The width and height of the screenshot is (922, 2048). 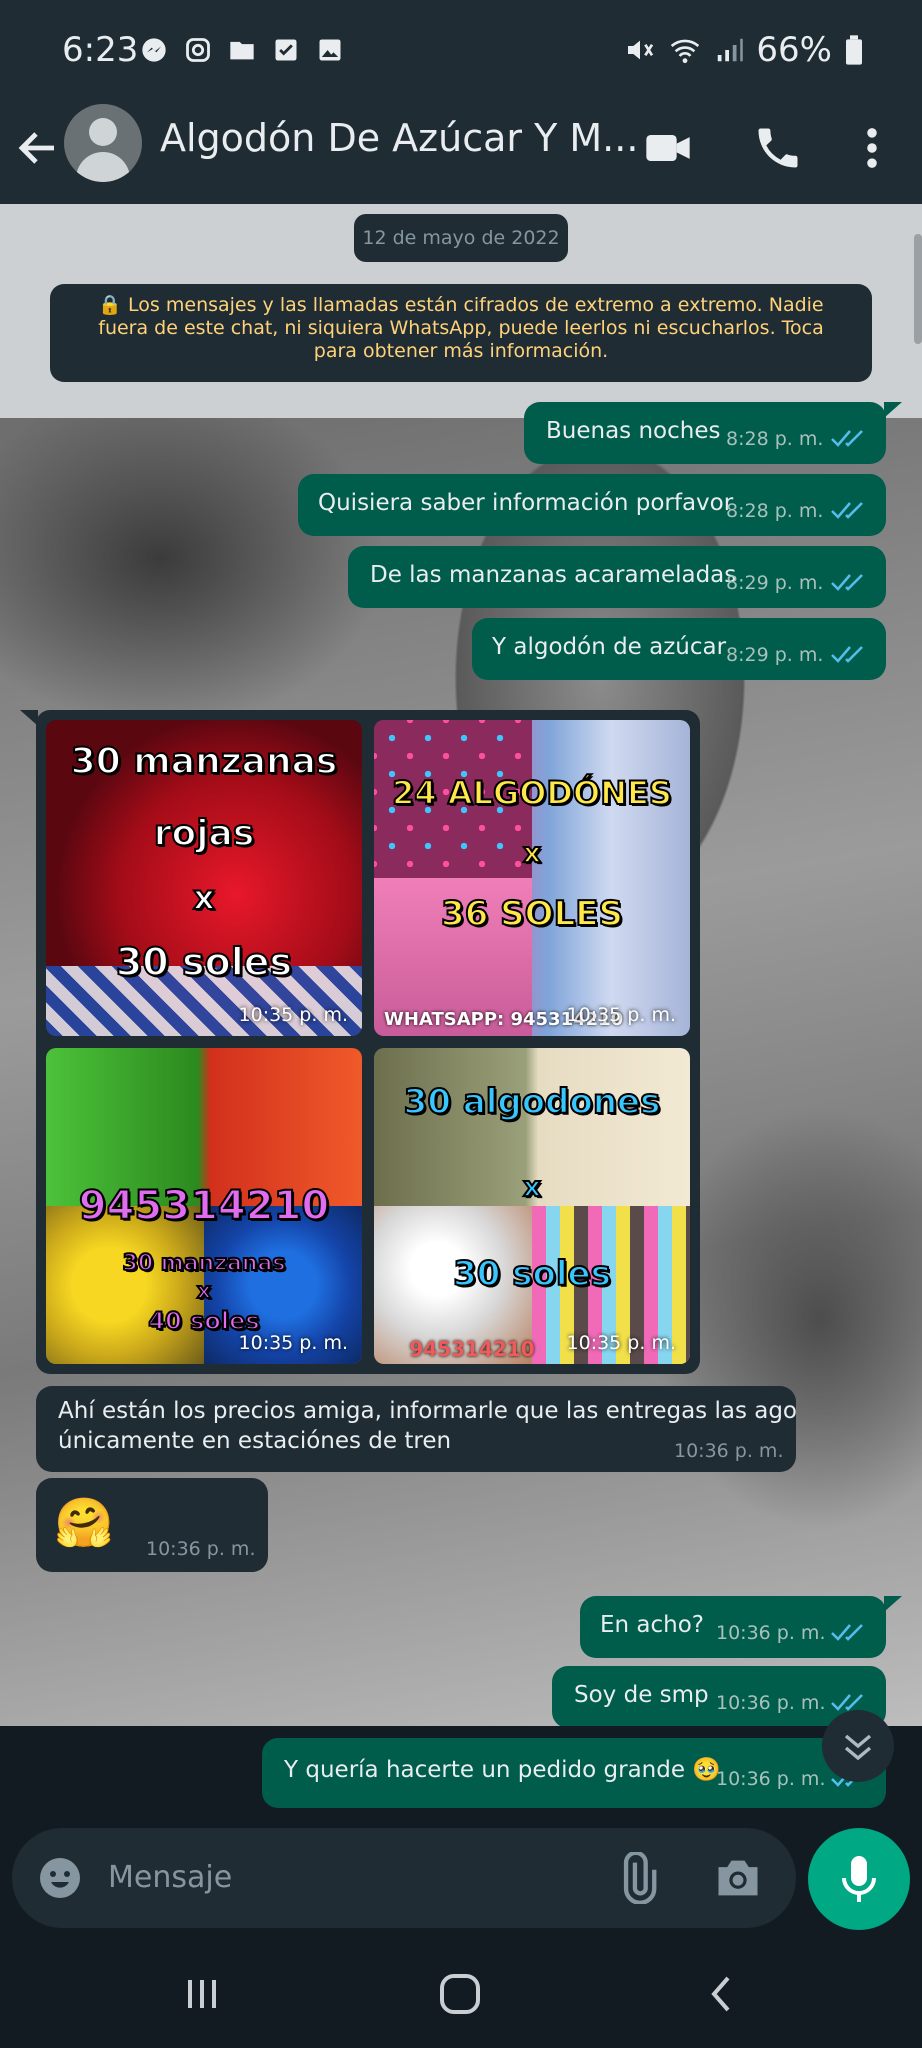 What do you see at coordinates (532, 1102) in the screenshot?
I see `image-caption: 30 algodones` at bounding box center [532, 1102].